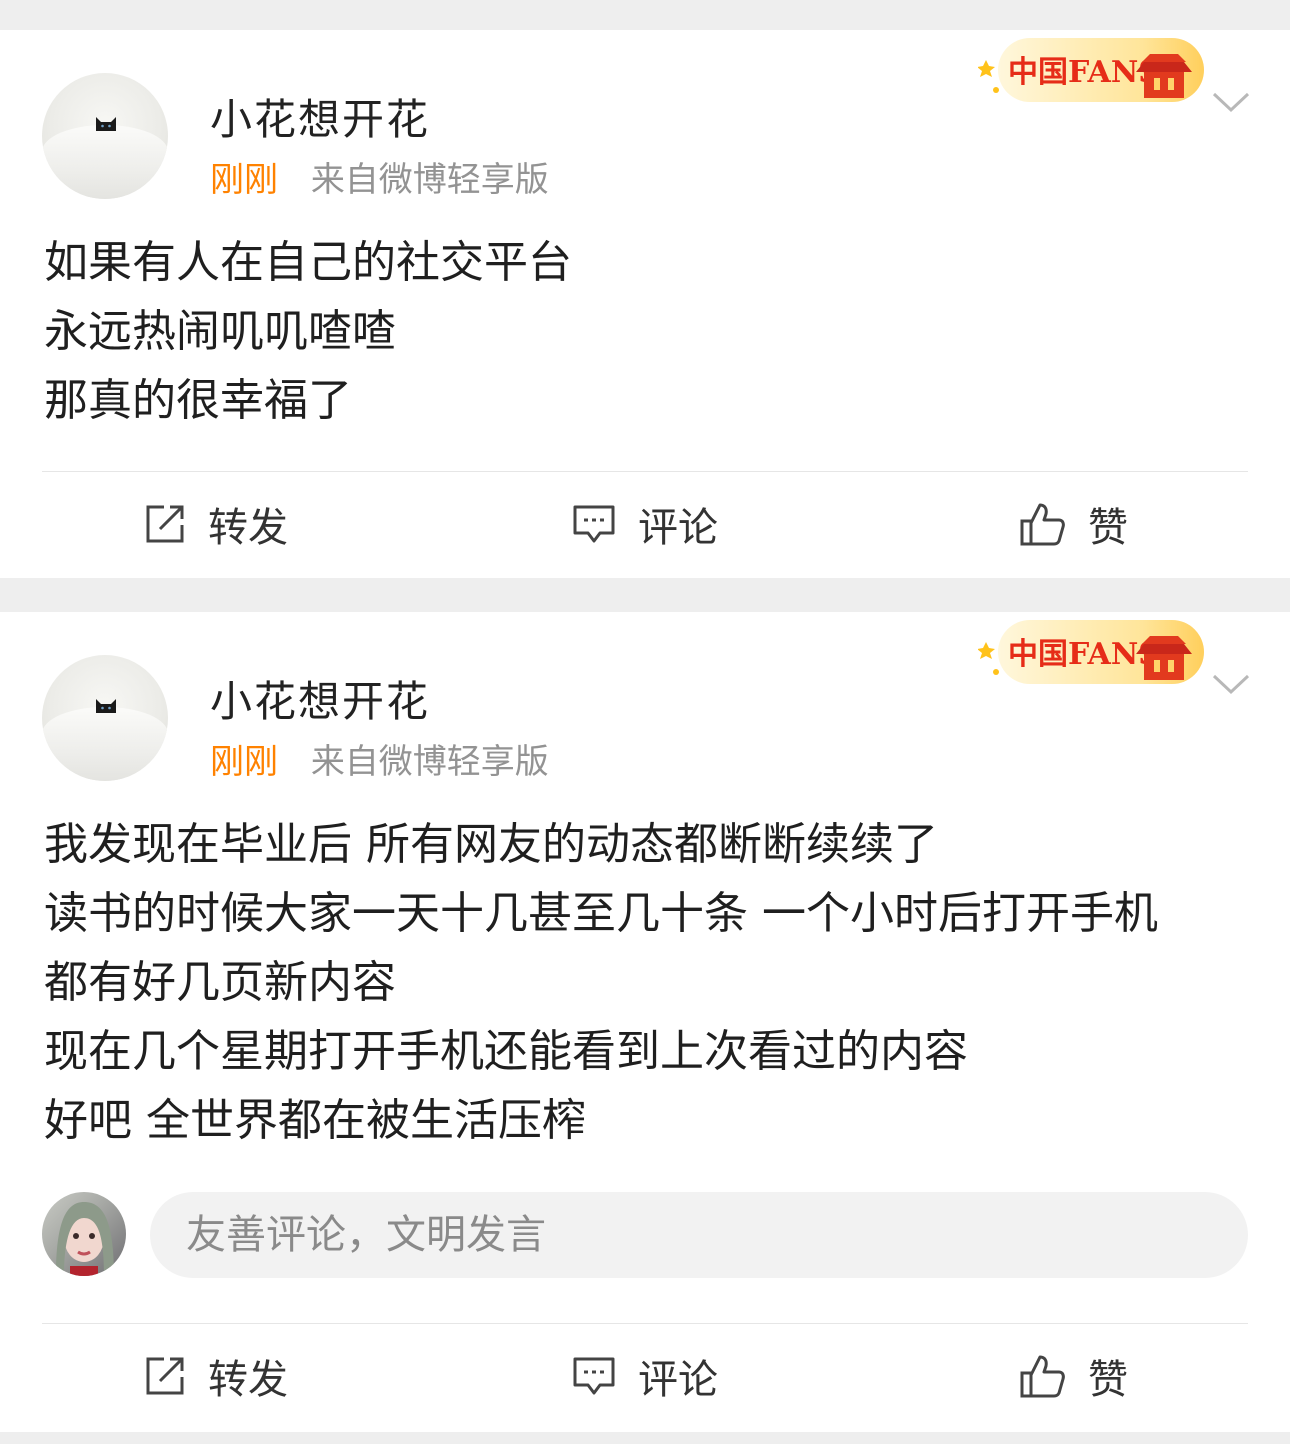 This screenshot has height=1444, width=1290. Describe the element at coordinates (85, 1239) in the screenshot. I see `my-avatar-image` at that location.